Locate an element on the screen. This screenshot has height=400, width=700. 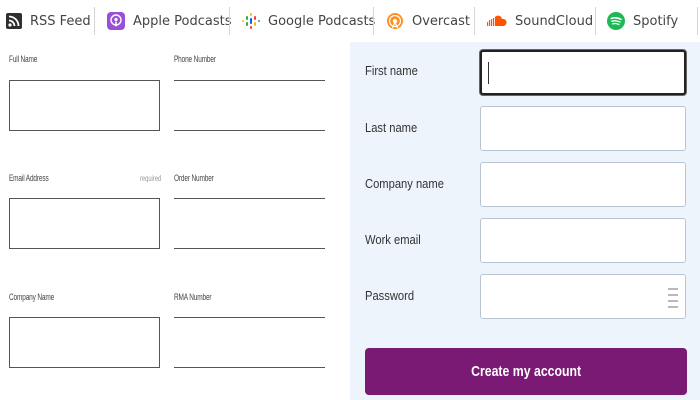
rma-number-input is located at coordinates (249, 367).